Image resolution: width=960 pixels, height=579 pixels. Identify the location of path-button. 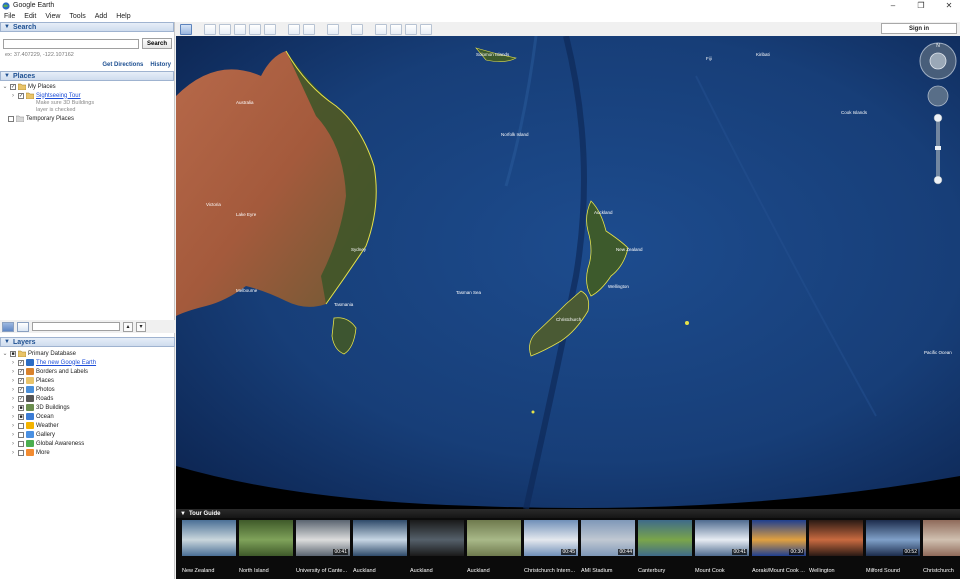
(240, 29).